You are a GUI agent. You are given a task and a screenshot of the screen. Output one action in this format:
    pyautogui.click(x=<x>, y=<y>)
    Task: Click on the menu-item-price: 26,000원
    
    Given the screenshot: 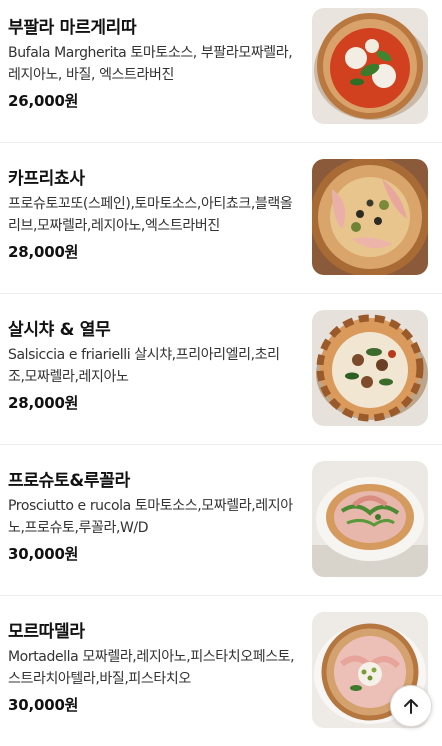 What is the action you would take?
    pyautogui.click(x=43, y=101)
    